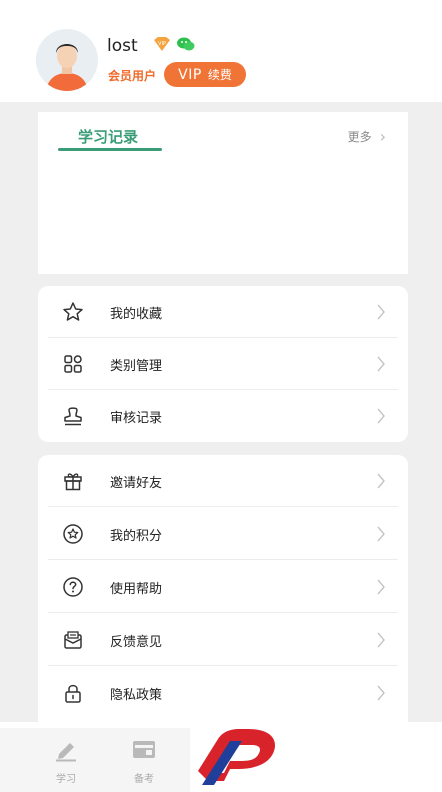 The image size is (442, 792). I want to click on wechat-icon, so click(186, 44).